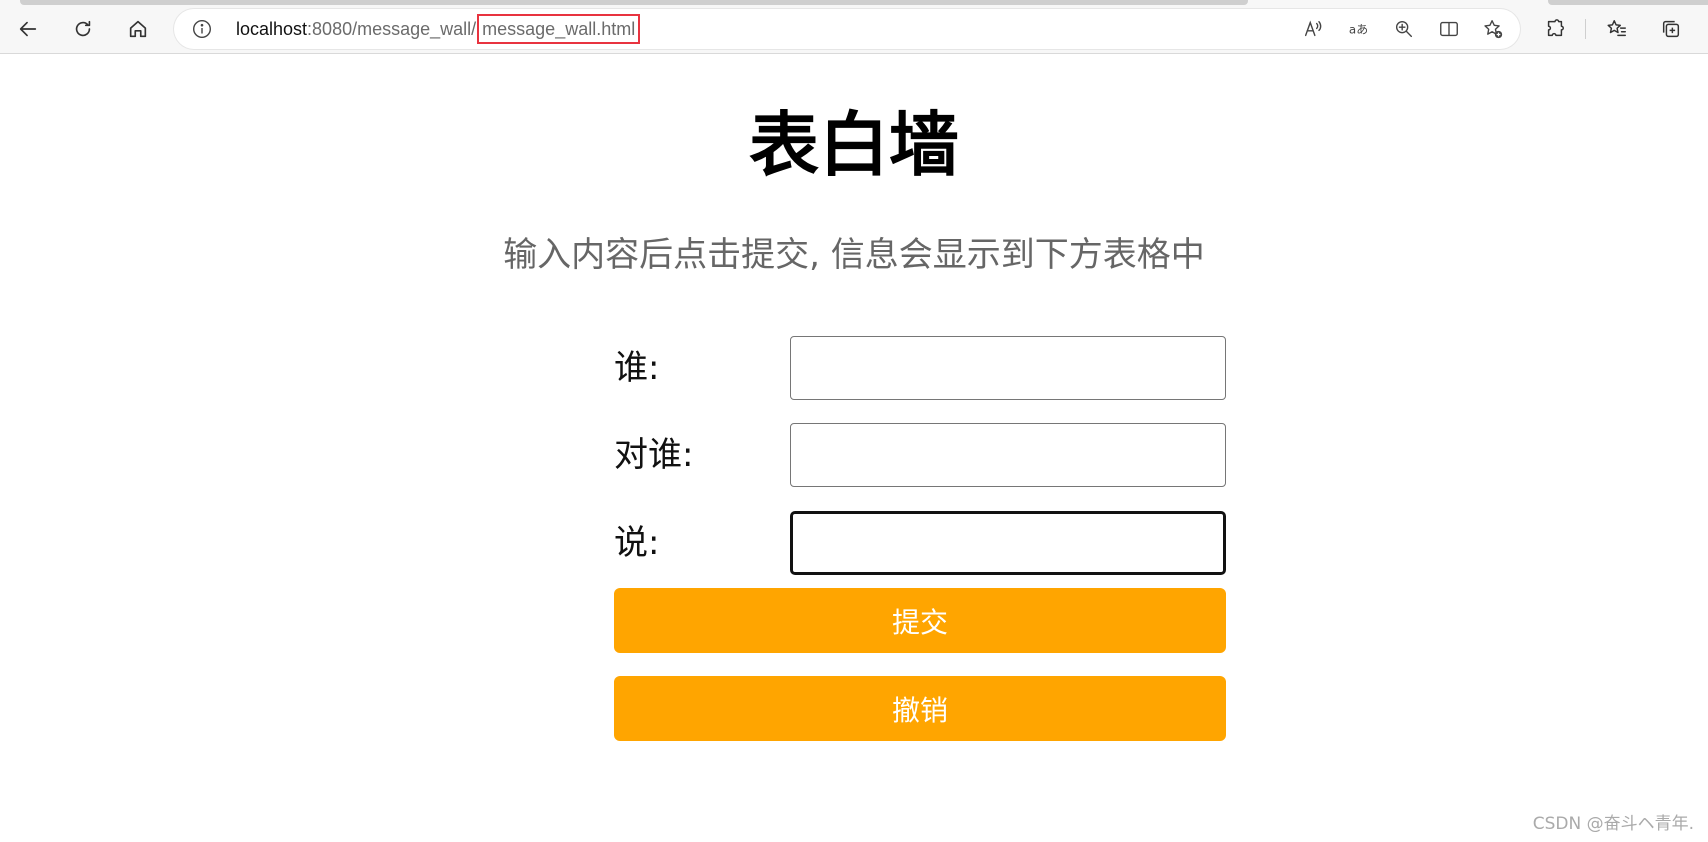  I want to click on form-row-from: 谁:, so click(920, 368).